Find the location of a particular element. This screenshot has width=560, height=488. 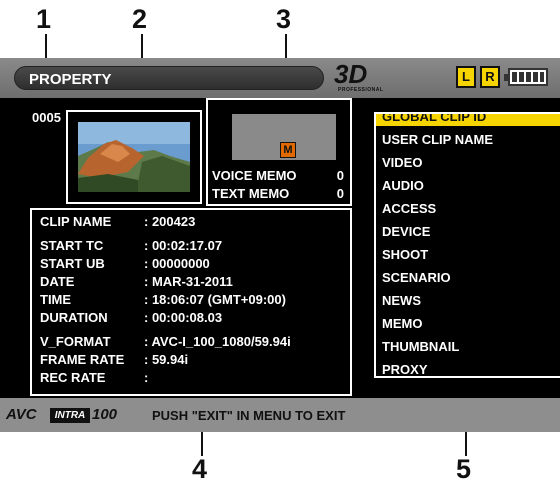

text-memo-count: 0 is located at coordinates (340, 193).